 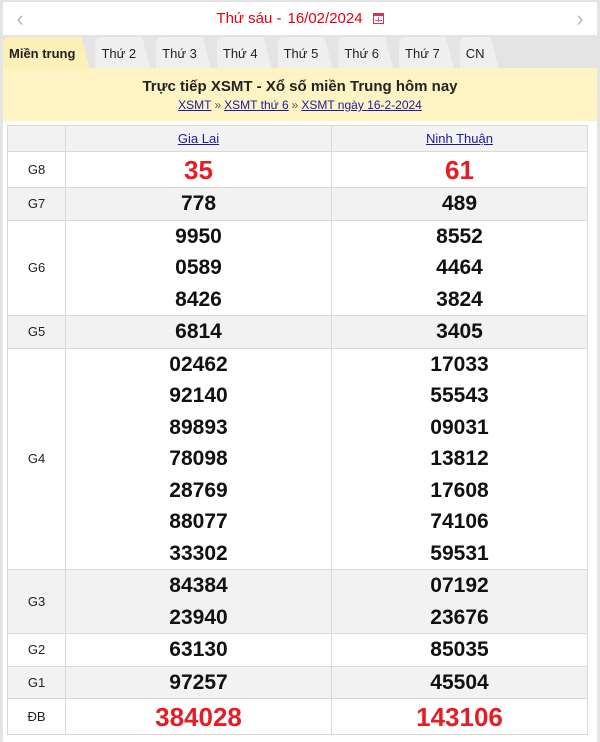 I want to click on prize-number: 23676, so click(x=459, y=617).